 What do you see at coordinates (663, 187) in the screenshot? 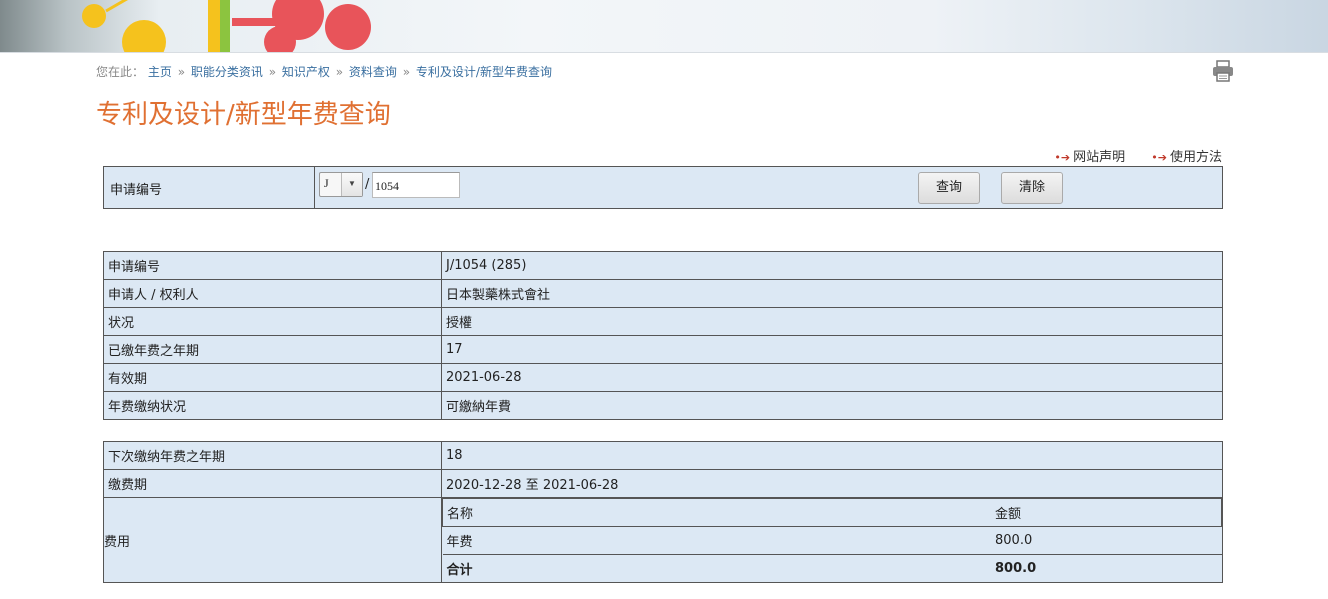
I see `search-form: 申请编号 J ▼ / 1054 查询 清除` at bounding box center [663, 187].